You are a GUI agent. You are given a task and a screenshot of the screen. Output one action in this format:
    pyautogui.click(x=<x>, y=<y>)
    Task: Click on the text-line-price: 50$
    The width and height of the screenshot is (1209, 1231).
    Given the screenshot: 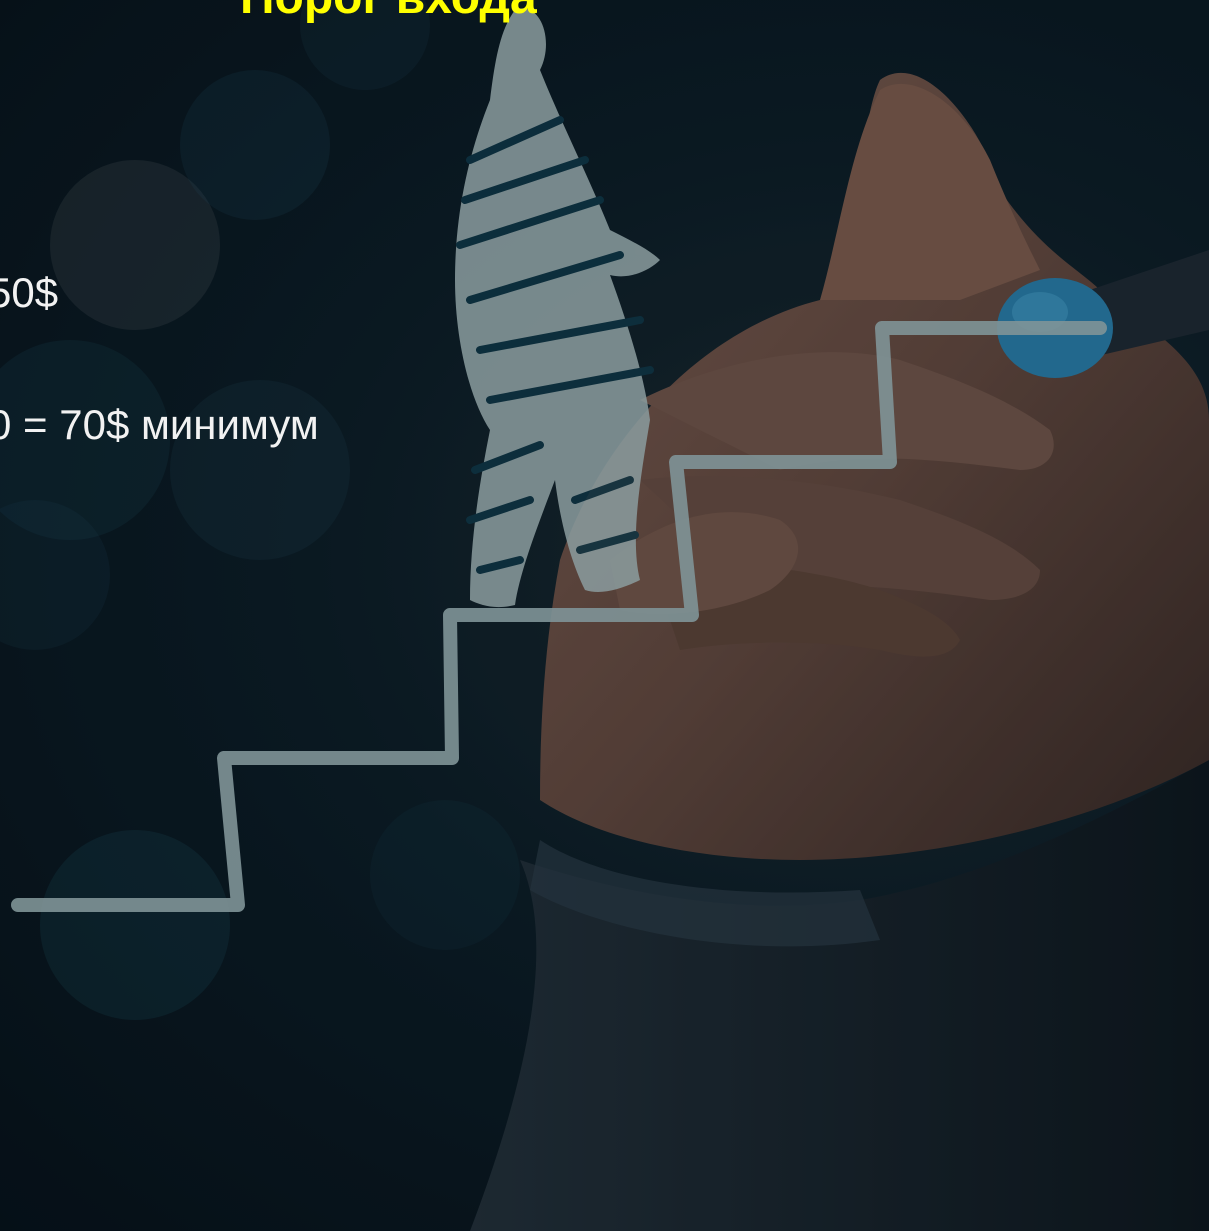 What is the action you would take?
    pyautogui.click(x=29, y=292)
    